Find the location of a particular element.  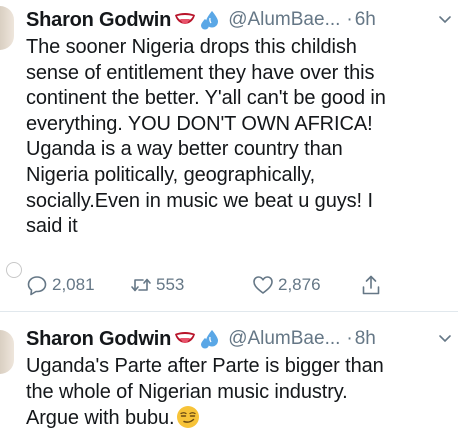

timestamp: 8h is located at coordinates (365, 339).